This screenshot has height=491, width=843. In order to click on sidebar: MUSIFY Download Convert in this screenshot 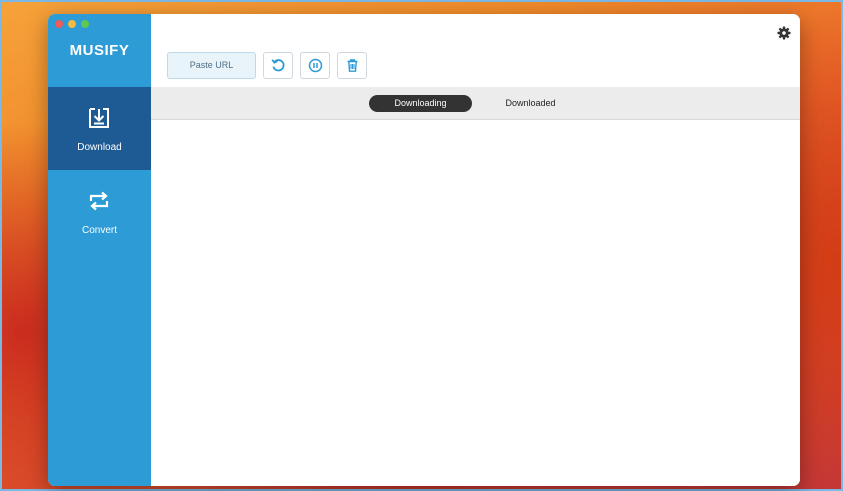, I will do `click(99, 250)`.